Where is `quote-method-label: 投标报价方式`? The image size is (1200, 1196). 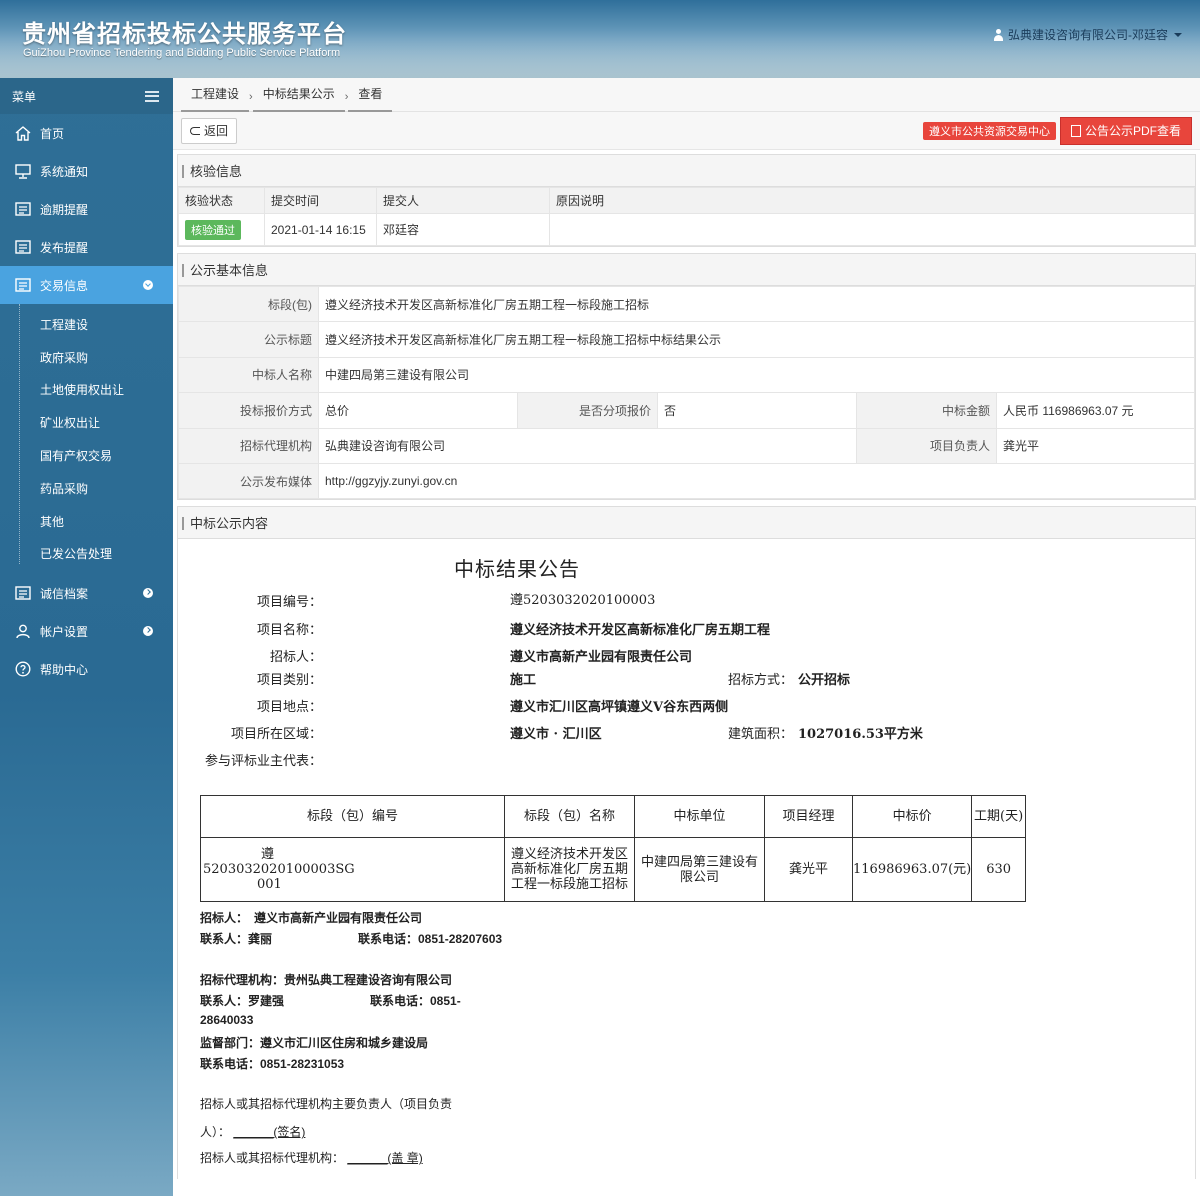
quote-method-label: 投标报价方式 is located at coordinates (248, 410).